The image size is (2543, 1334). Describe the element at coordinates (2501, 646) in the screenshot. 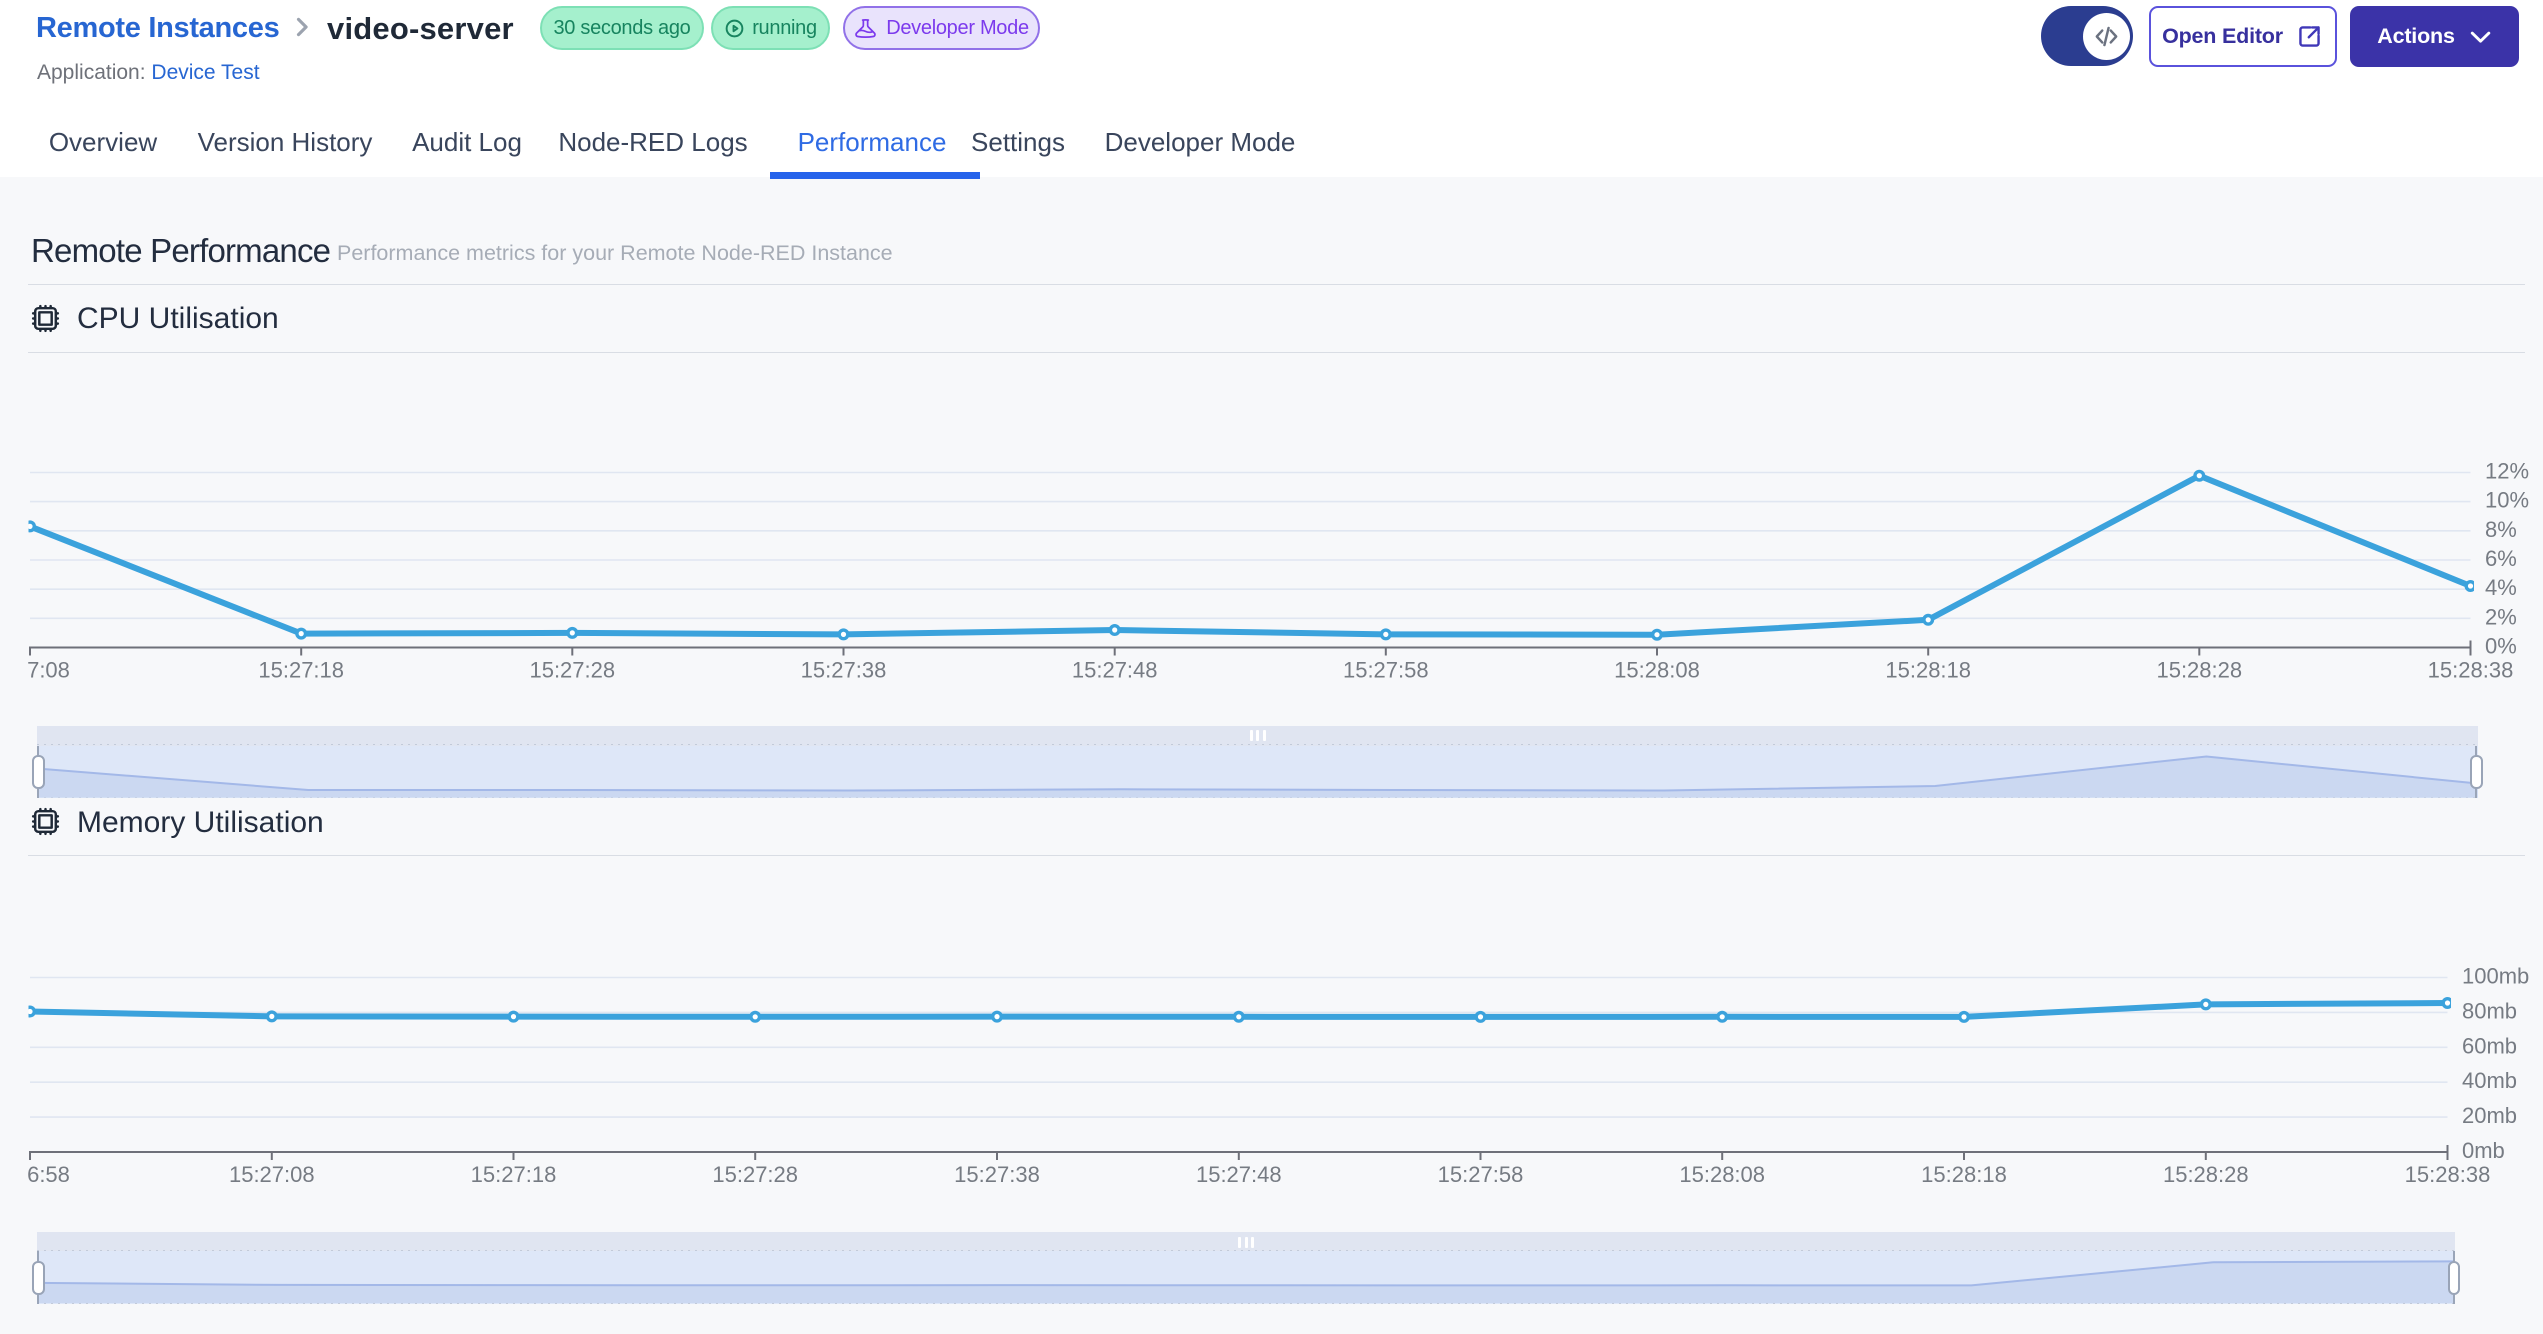

I see `svg-text: 0%` at that location.